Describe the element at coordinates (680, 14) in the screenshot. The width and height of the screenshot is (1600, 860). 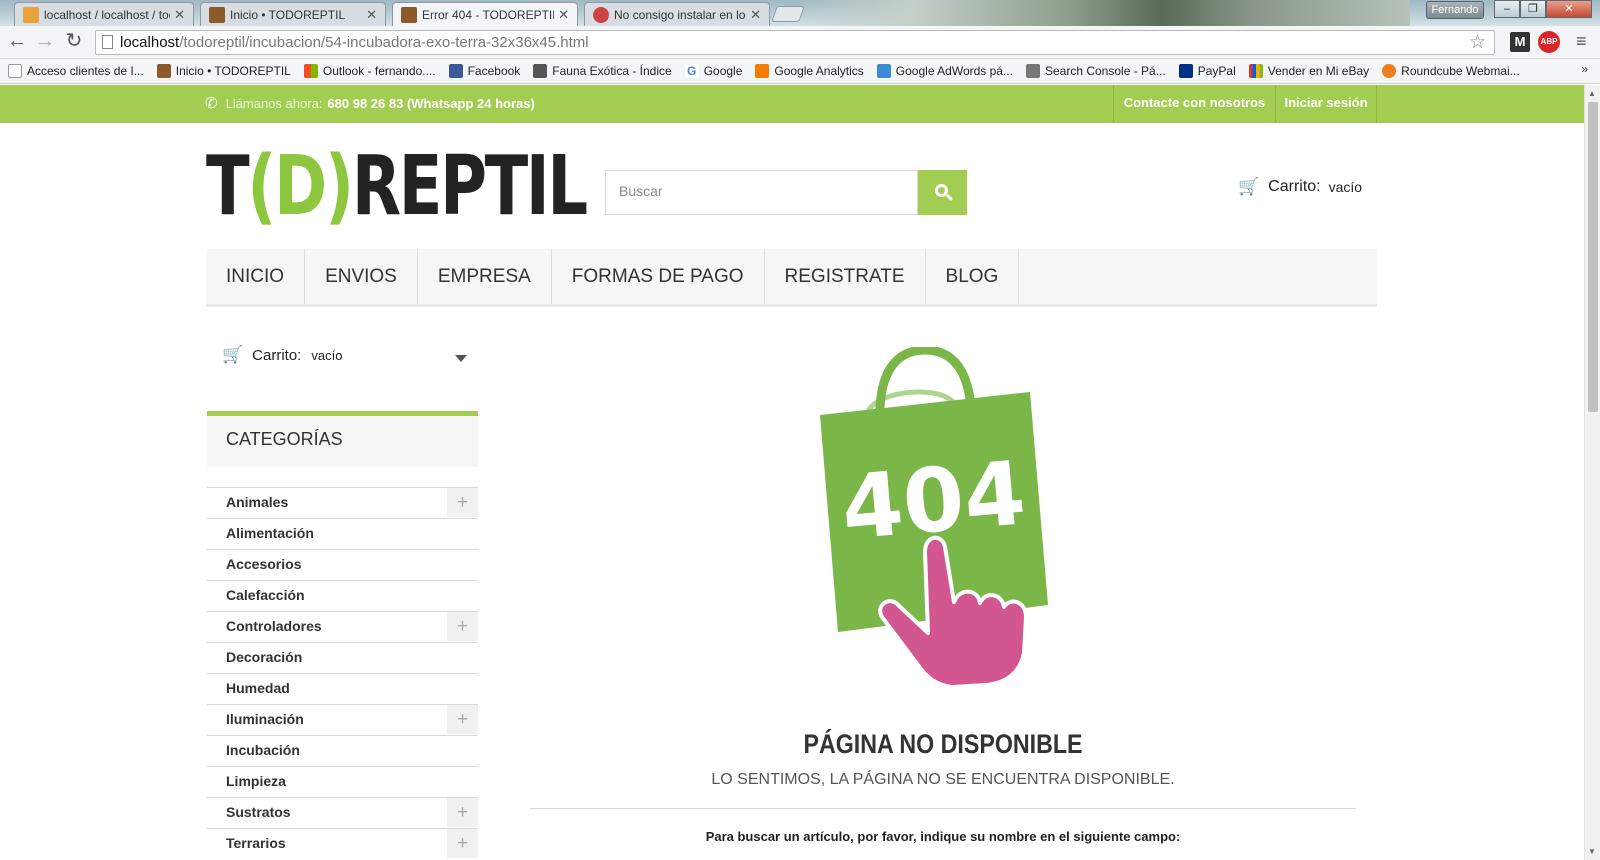
I see `tab-label: No consigo instalar en loc` at that location.